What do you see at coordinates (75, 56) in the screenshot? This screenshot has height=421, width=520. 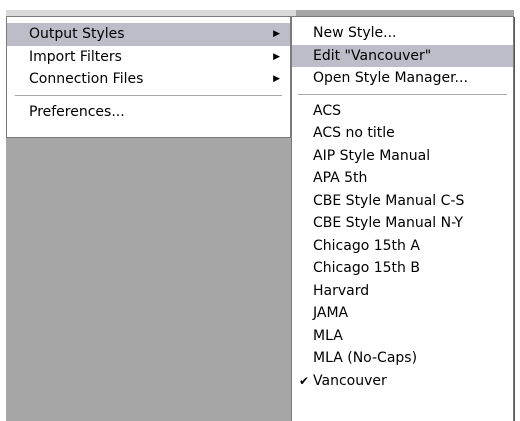 I see `menu-item-label: Import Filters` at bounding box center [75, 56].